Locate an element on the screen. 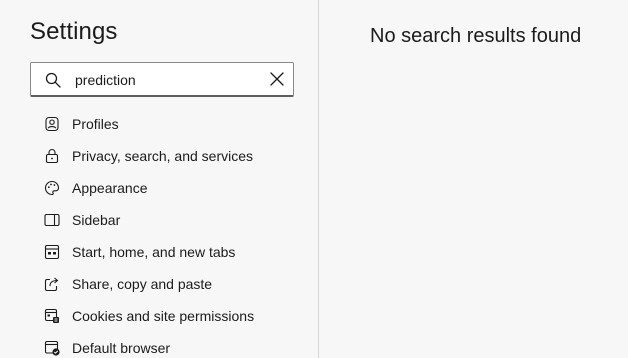  profile-icon is located at coordinates (56, 124).